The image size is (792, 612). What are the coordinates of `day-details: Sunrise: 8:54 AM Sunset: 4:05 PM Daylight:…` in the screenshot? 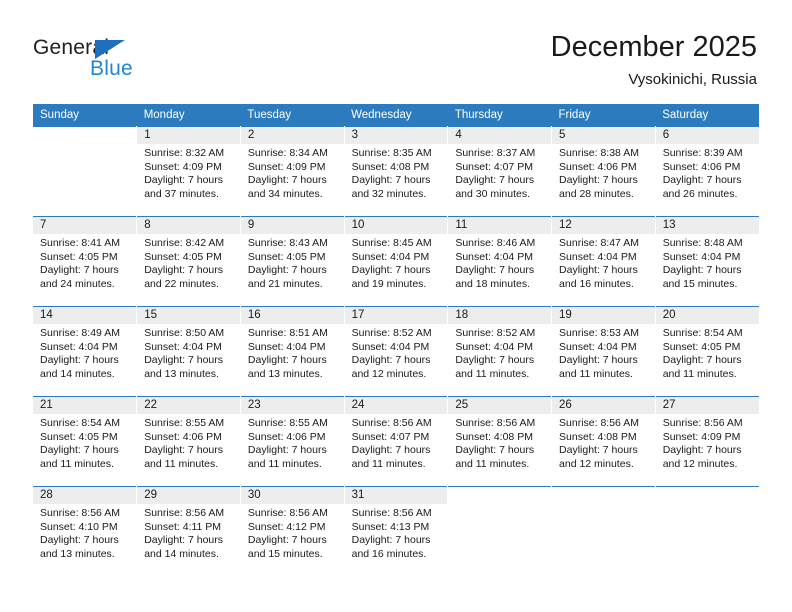 It's located at (84, 442).